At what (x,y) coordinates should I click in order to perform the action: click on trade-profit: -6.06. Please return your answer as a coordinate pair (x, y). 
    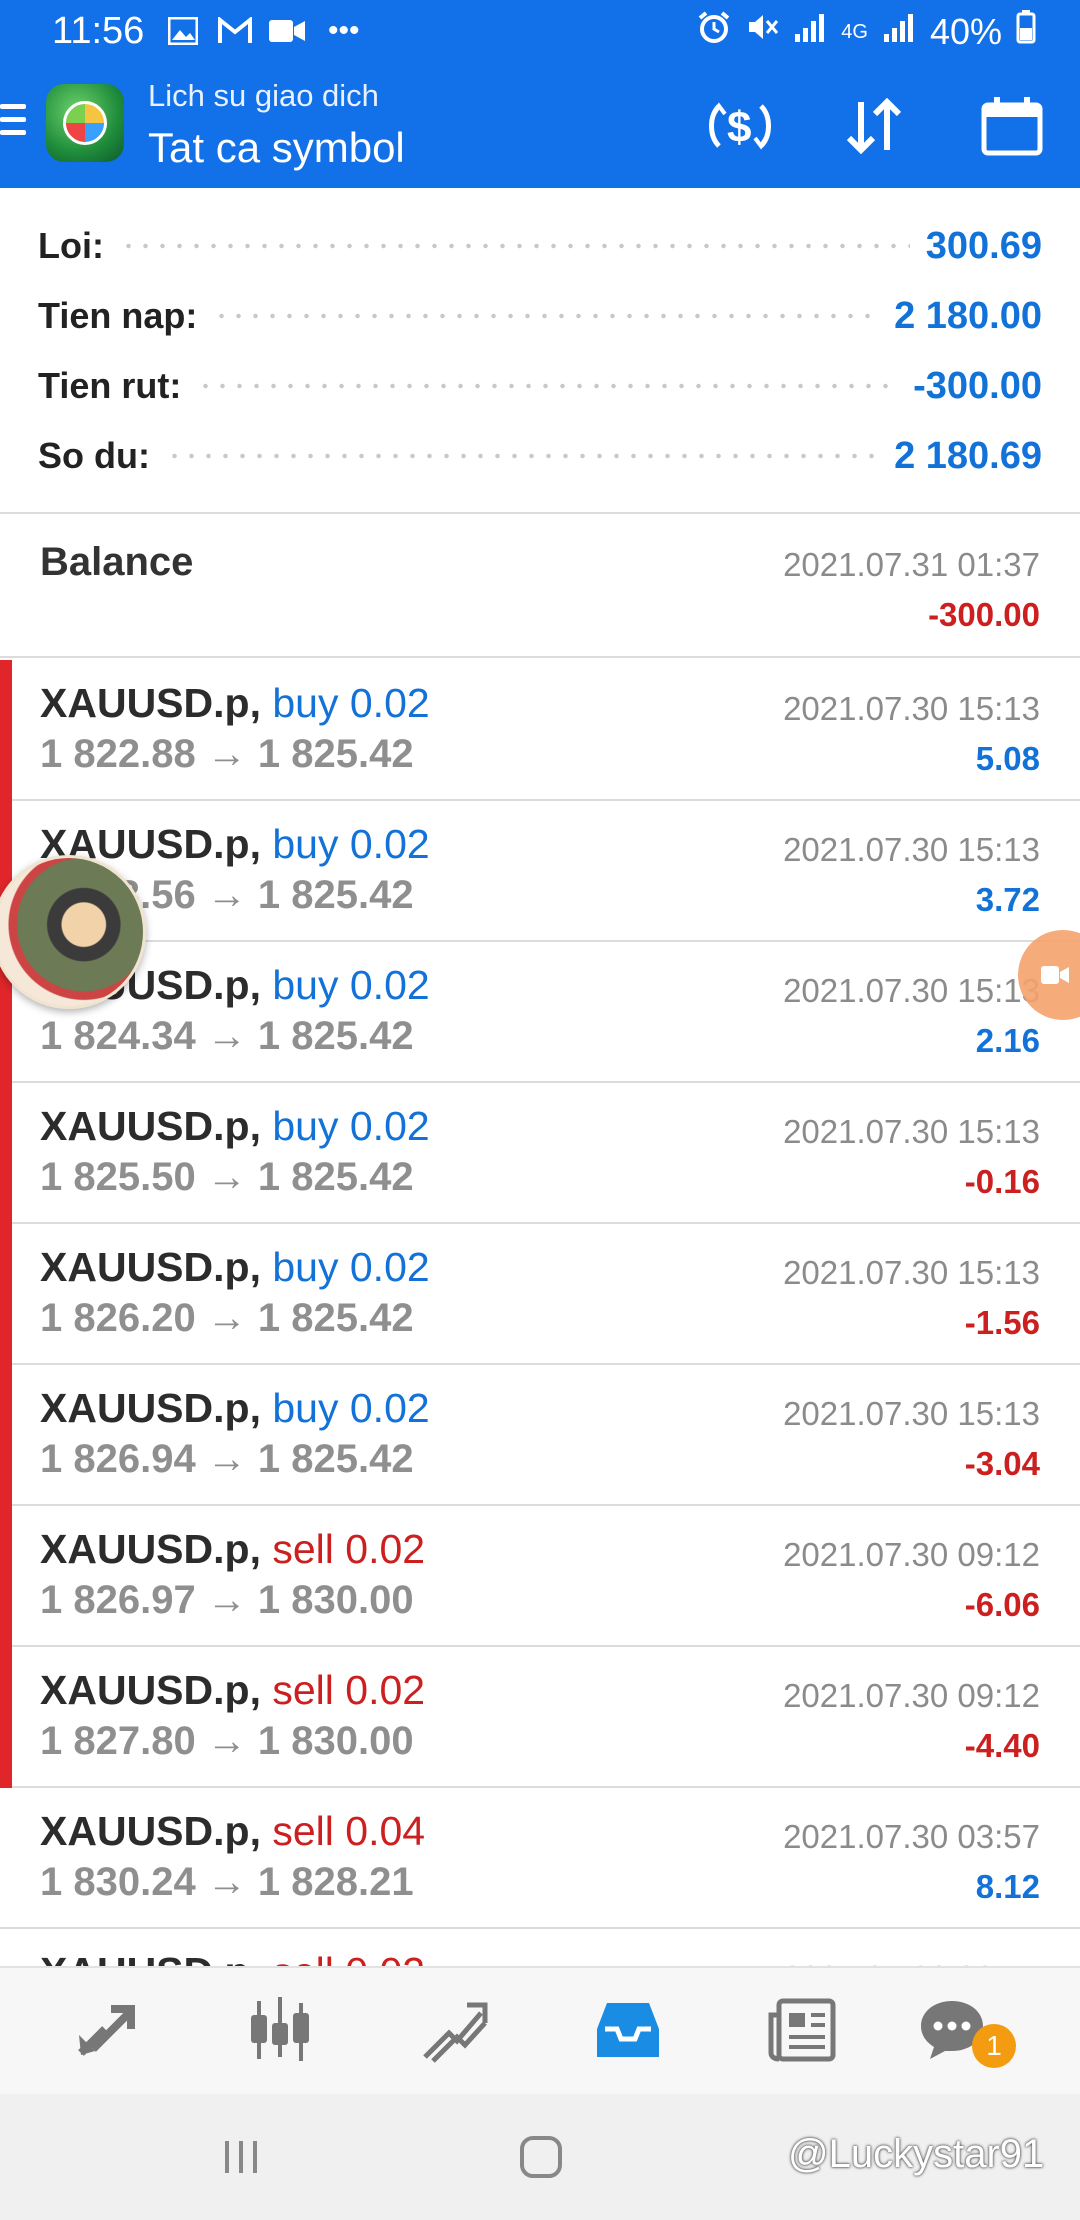
    Looking at the image, I should click on (1002, 1604).